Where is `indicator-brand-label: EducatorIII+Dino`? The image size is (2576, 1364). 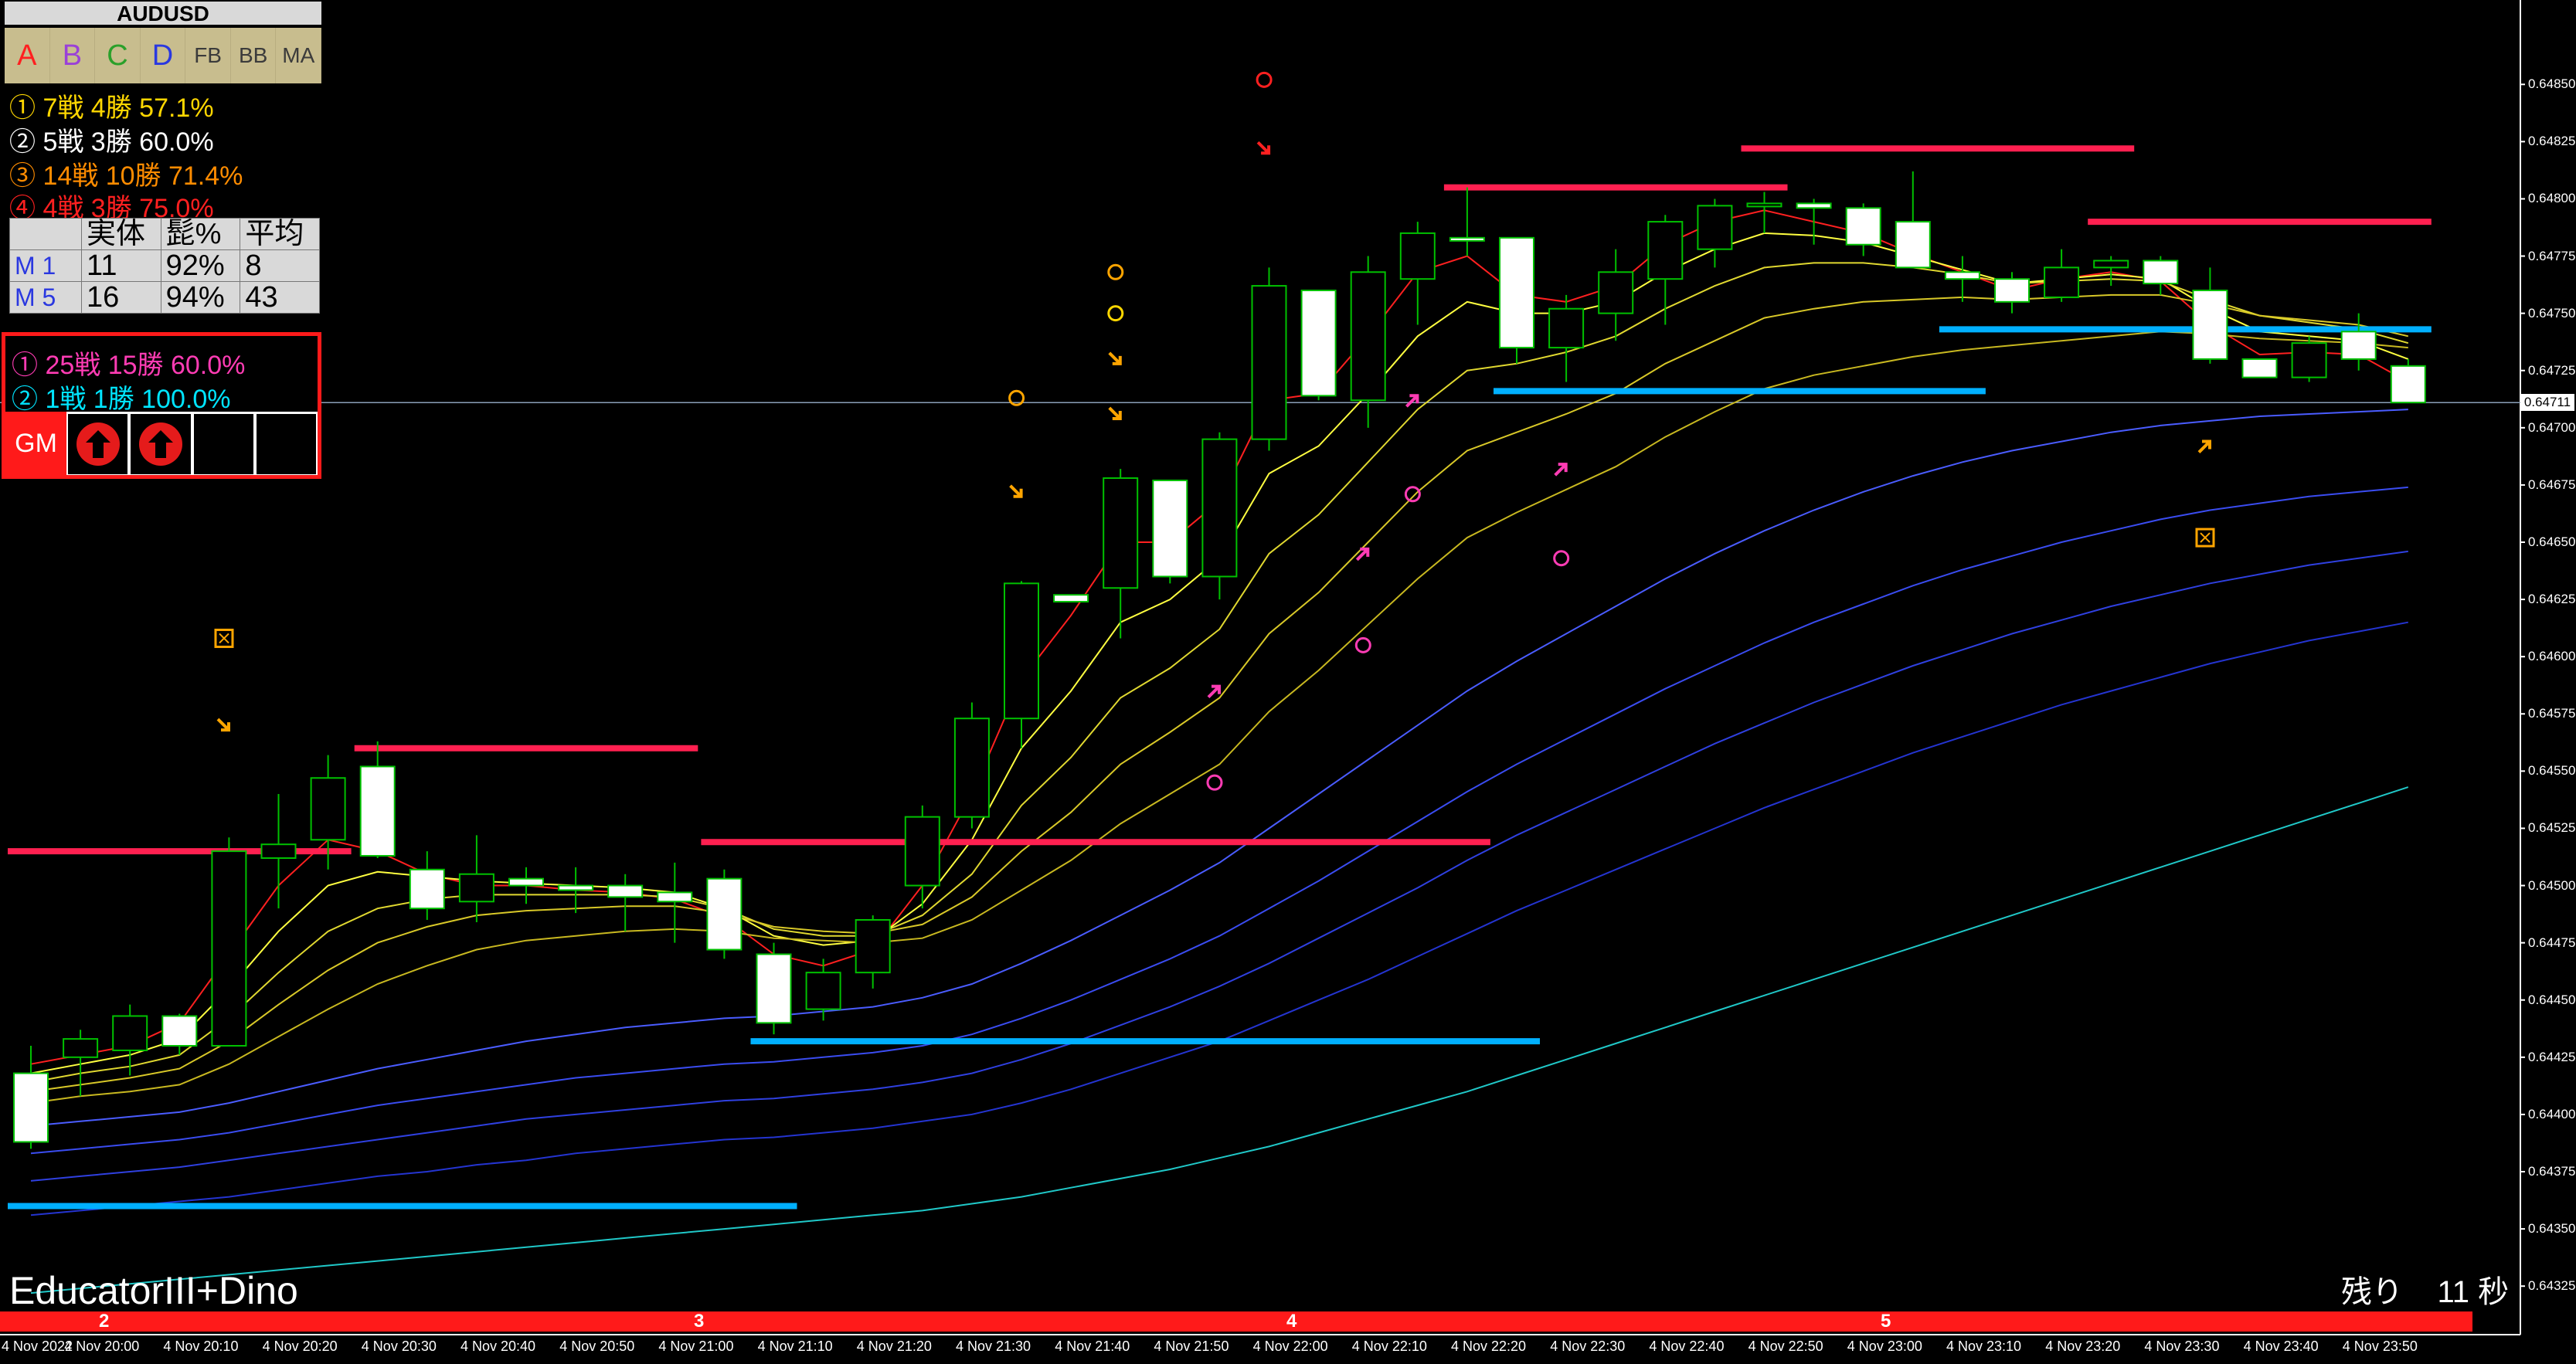
indicator-brand-label: EducatorIII+Dino is located at coordinates (153, 1290).